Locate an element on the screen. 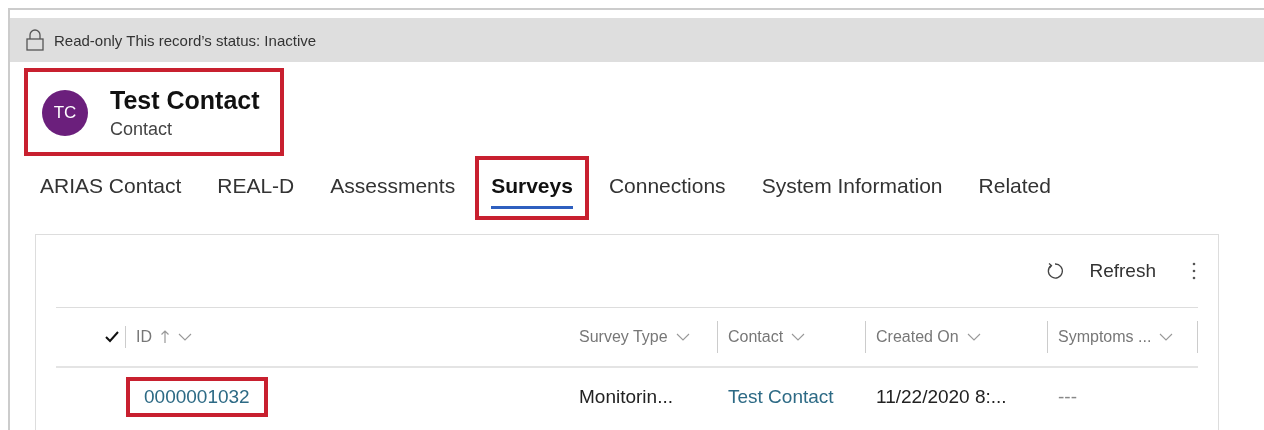  column-header: Contact is located at coordinates (792, 337).